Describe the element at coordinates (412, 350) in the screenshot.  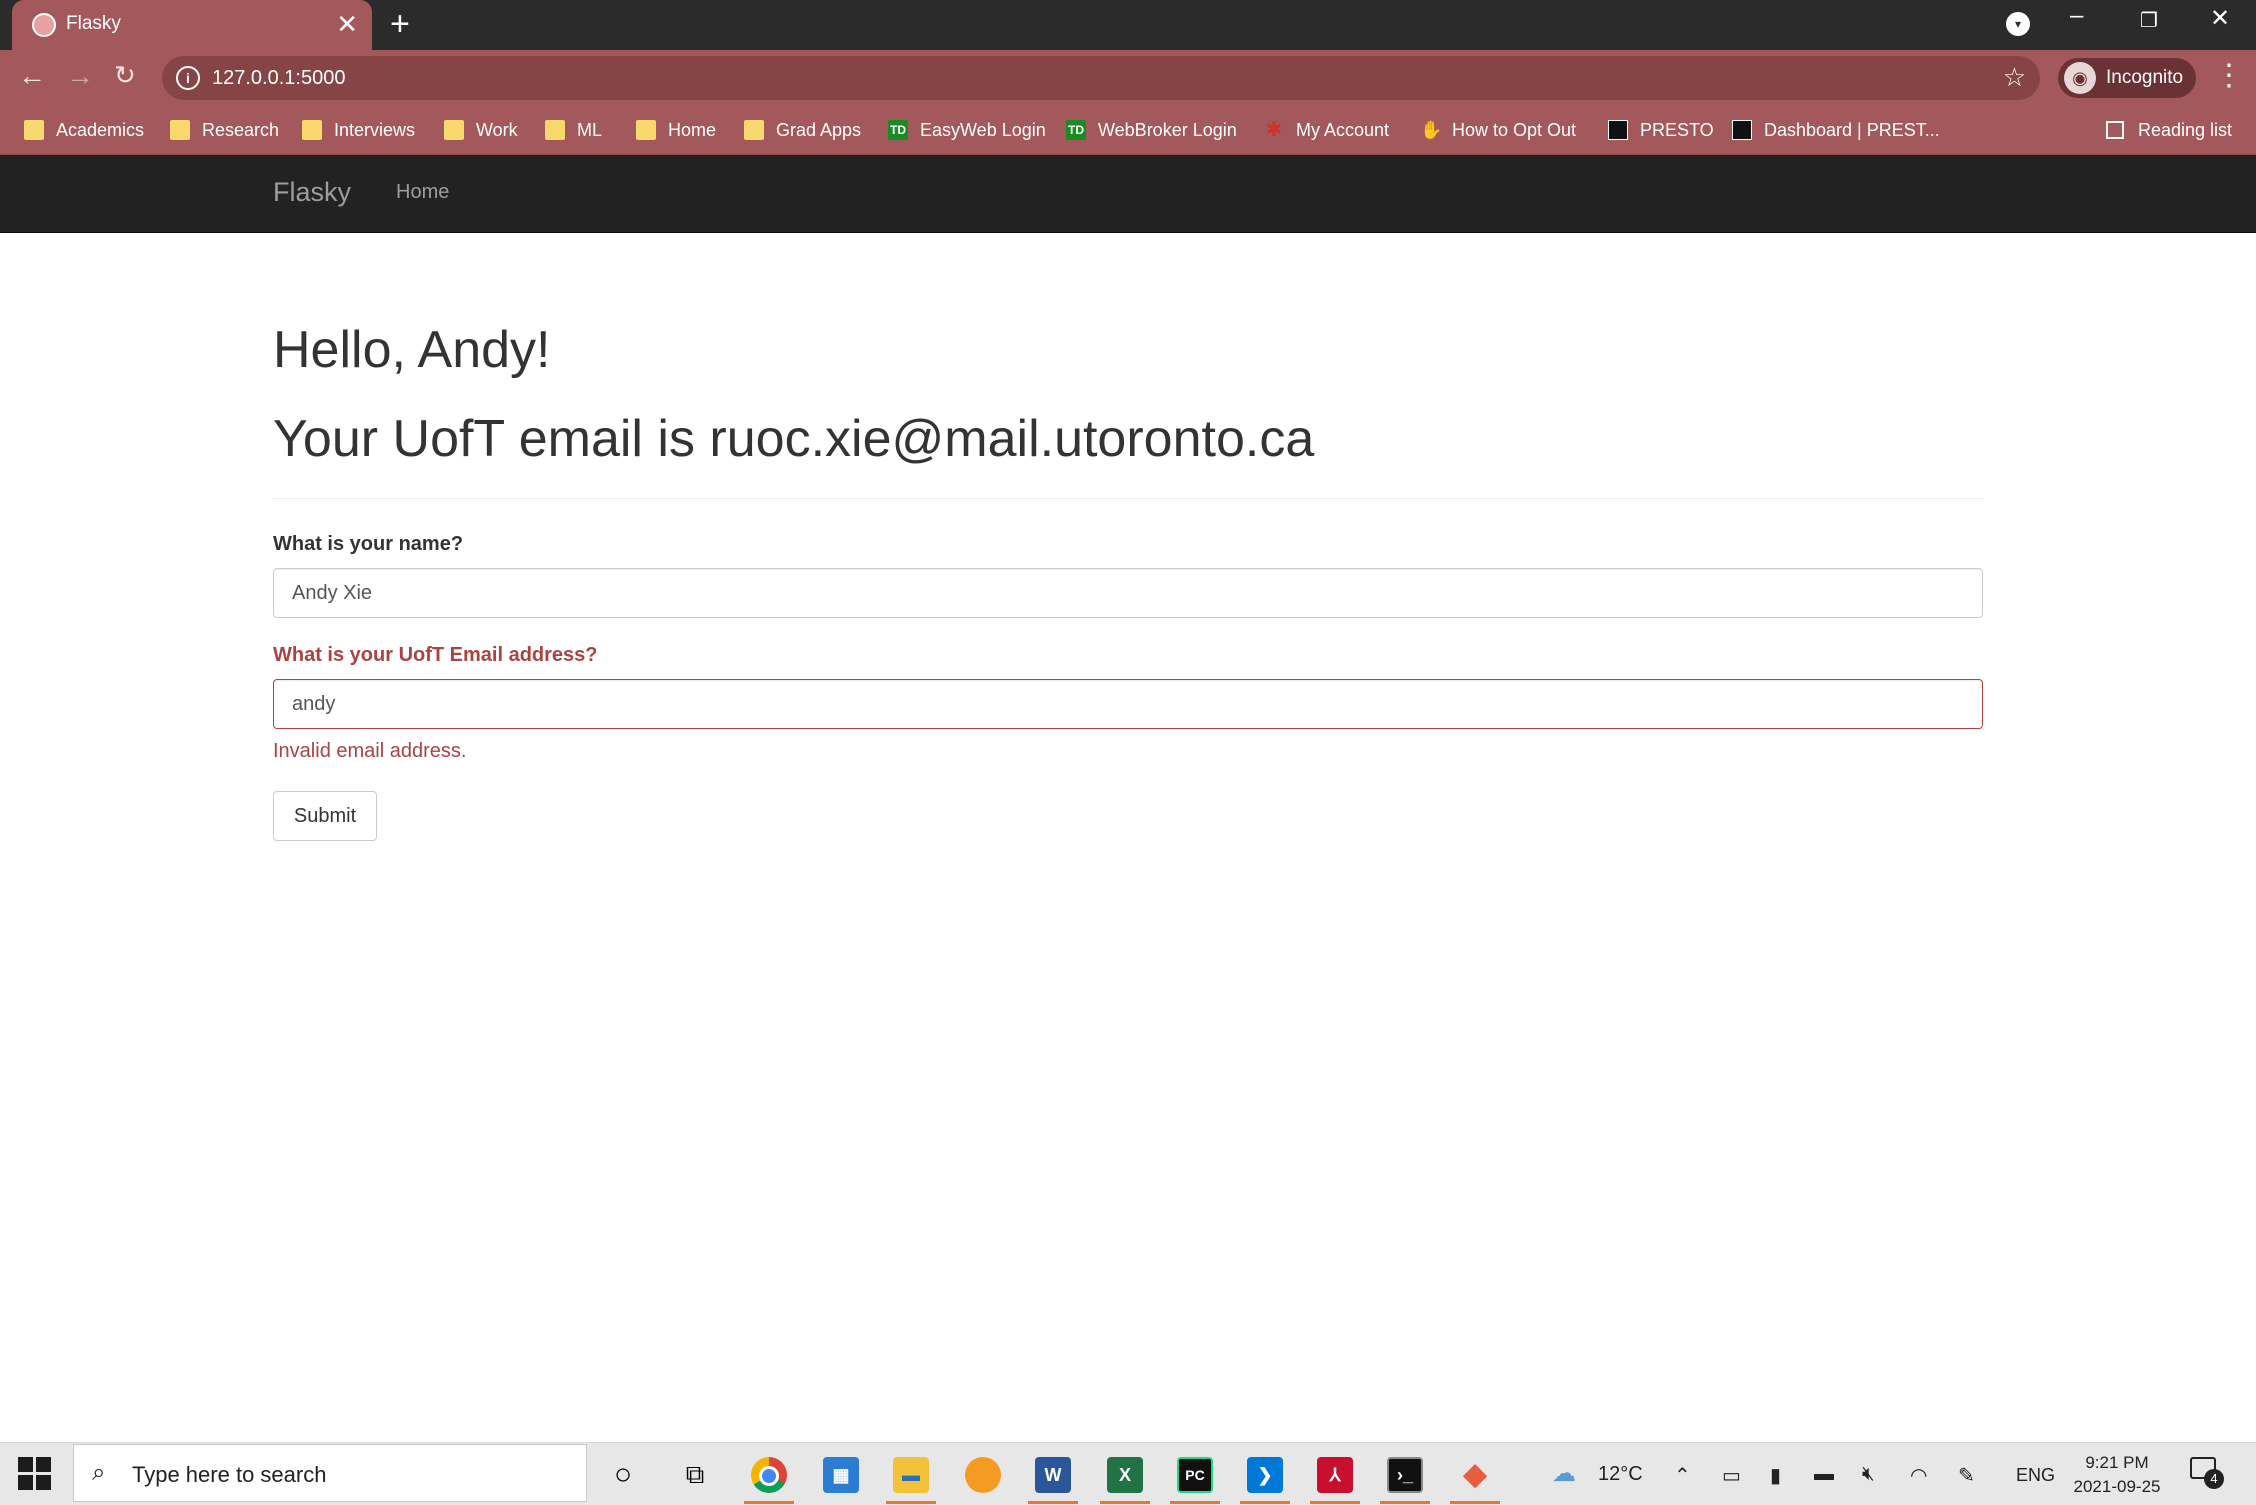
I see `greeting-heading: Hello, Andy!` at that location.